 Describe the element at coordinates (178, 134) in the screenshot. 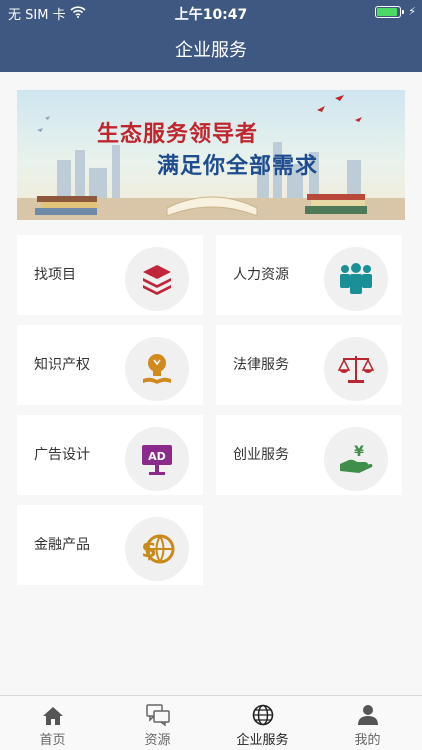

I see `banner-headline: 生态服务领导者` at that location.